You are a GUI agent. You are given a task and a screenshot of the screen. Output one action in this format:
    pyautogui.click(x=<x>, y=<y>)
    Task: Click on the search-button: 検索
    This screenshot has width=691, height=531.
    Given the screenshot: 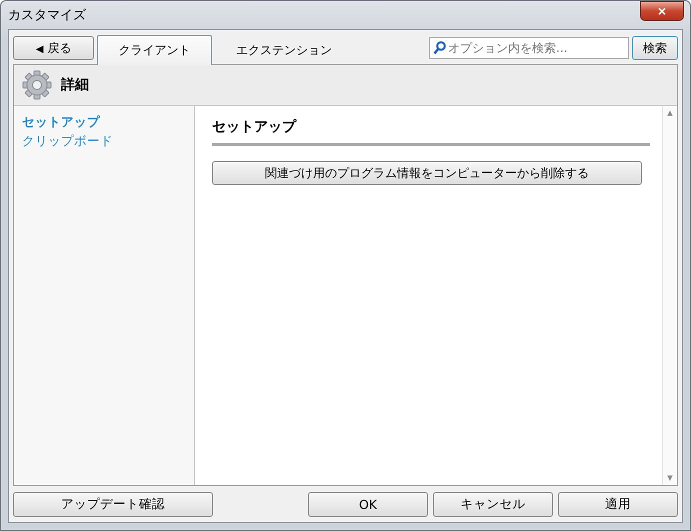 What is the action you would take?
    pyautogui.click(x=655, y=48)
    